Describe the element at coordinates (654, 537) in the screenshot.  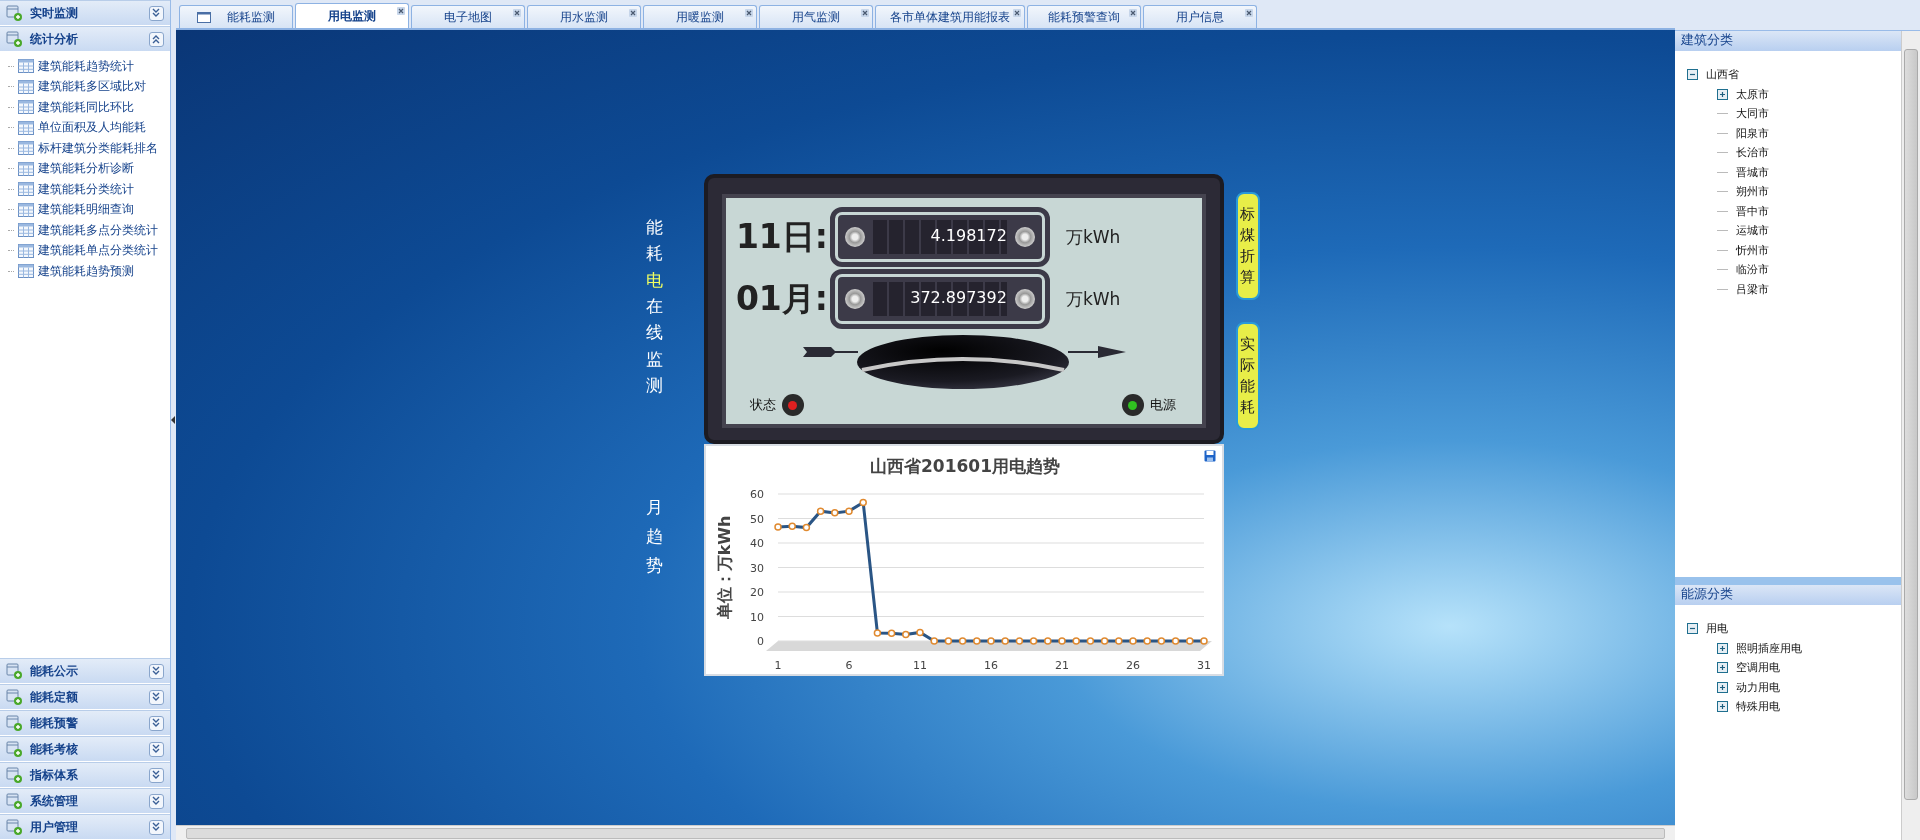
I see `trend-label: 月趋势` at that location.